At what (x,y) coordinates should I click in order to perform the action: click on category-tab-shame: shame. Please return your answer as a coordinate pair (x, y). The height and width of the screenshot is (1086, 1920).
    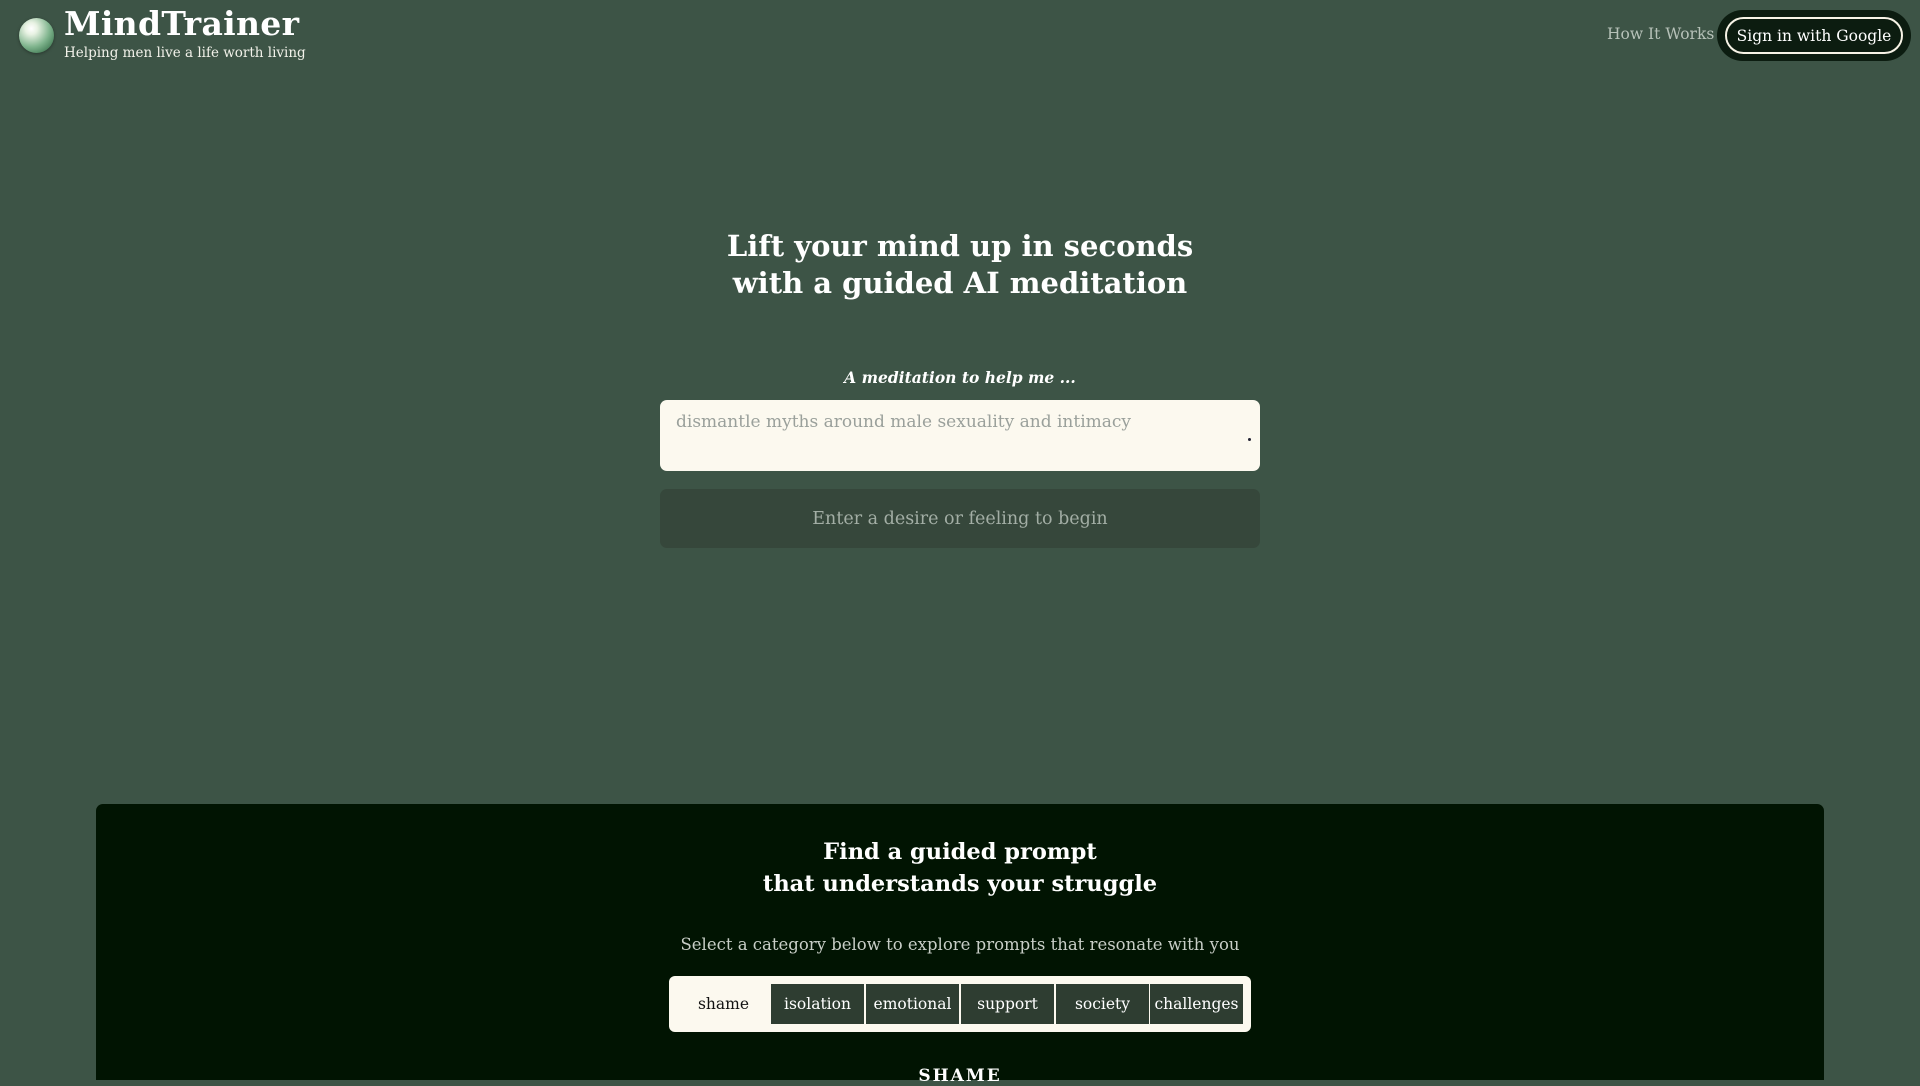
    Looking at the image, I should click on (723, 1004).